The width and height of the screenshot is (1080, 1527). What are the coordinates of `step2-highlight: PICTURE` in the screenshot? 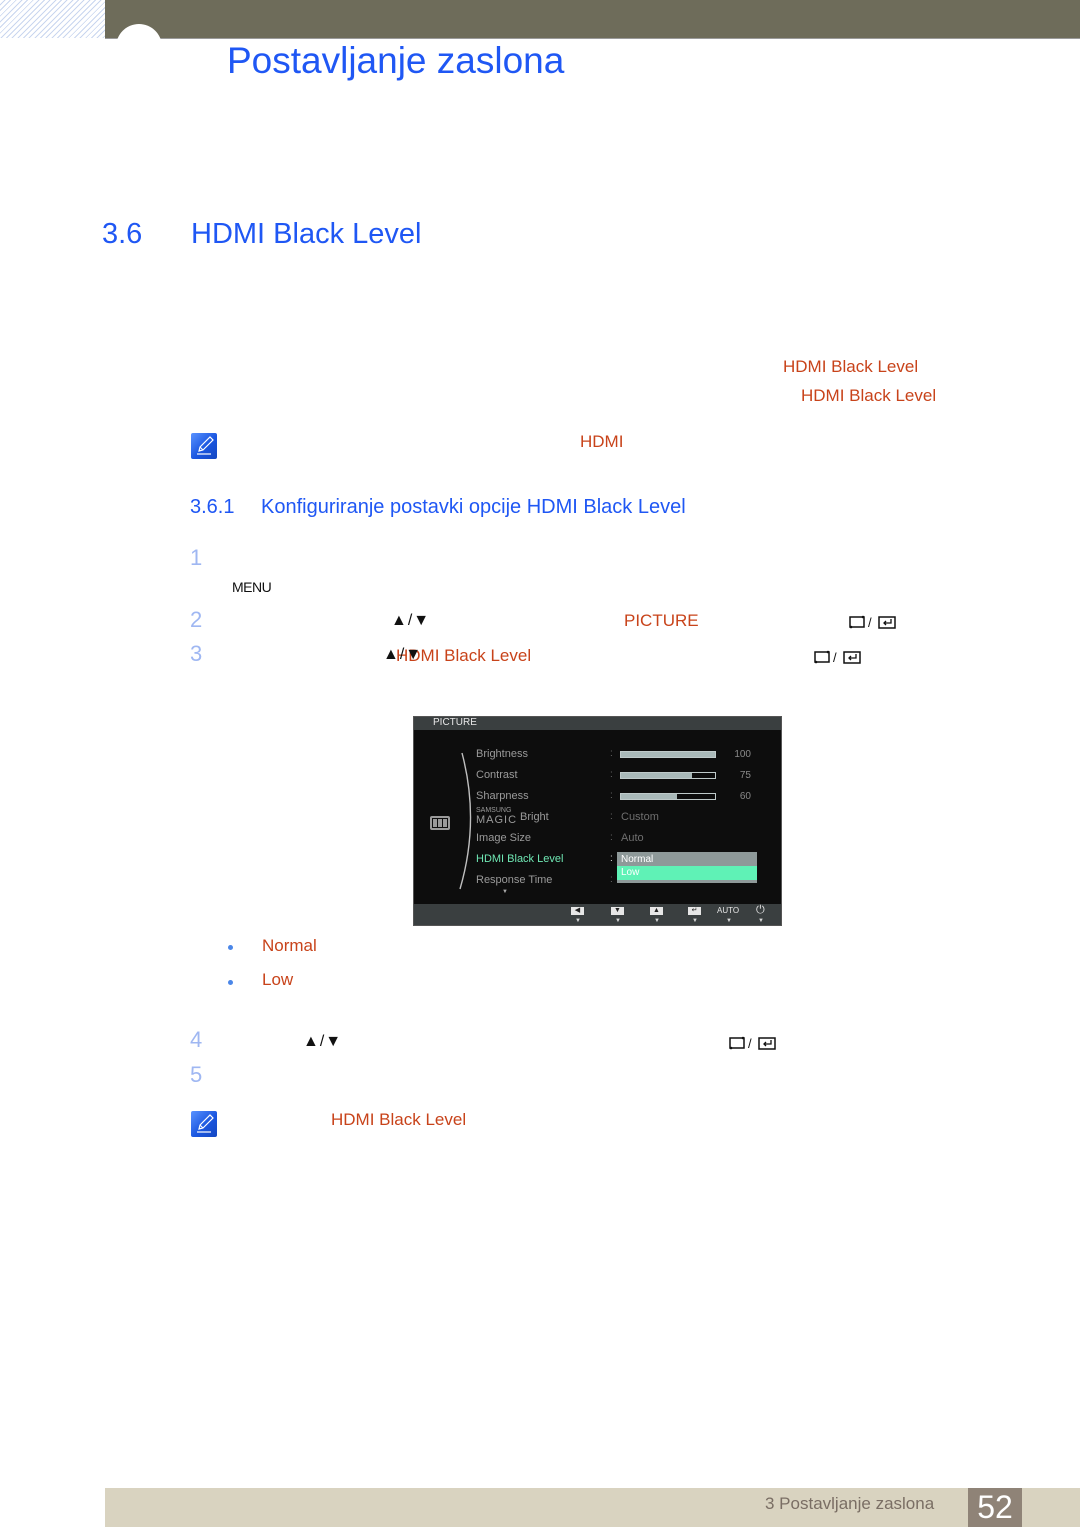 It's located at (661, 620).